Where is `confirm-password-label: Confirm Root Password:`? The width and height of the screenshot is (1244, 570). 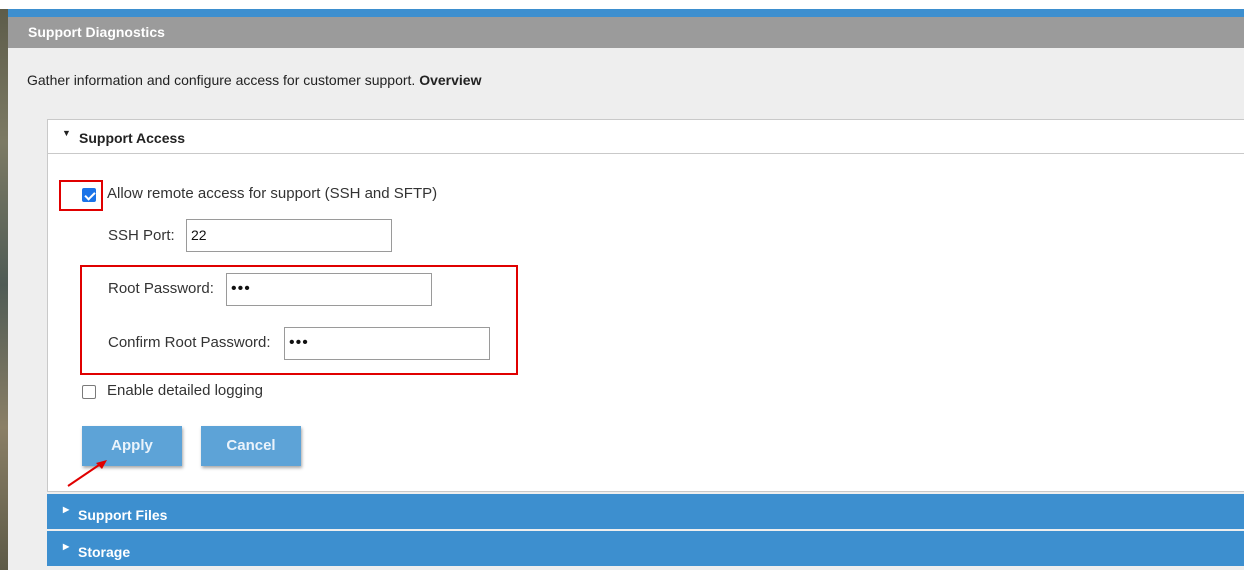 confirm-password-label: Confirm Root Password: is located at coordinates (189, 342).